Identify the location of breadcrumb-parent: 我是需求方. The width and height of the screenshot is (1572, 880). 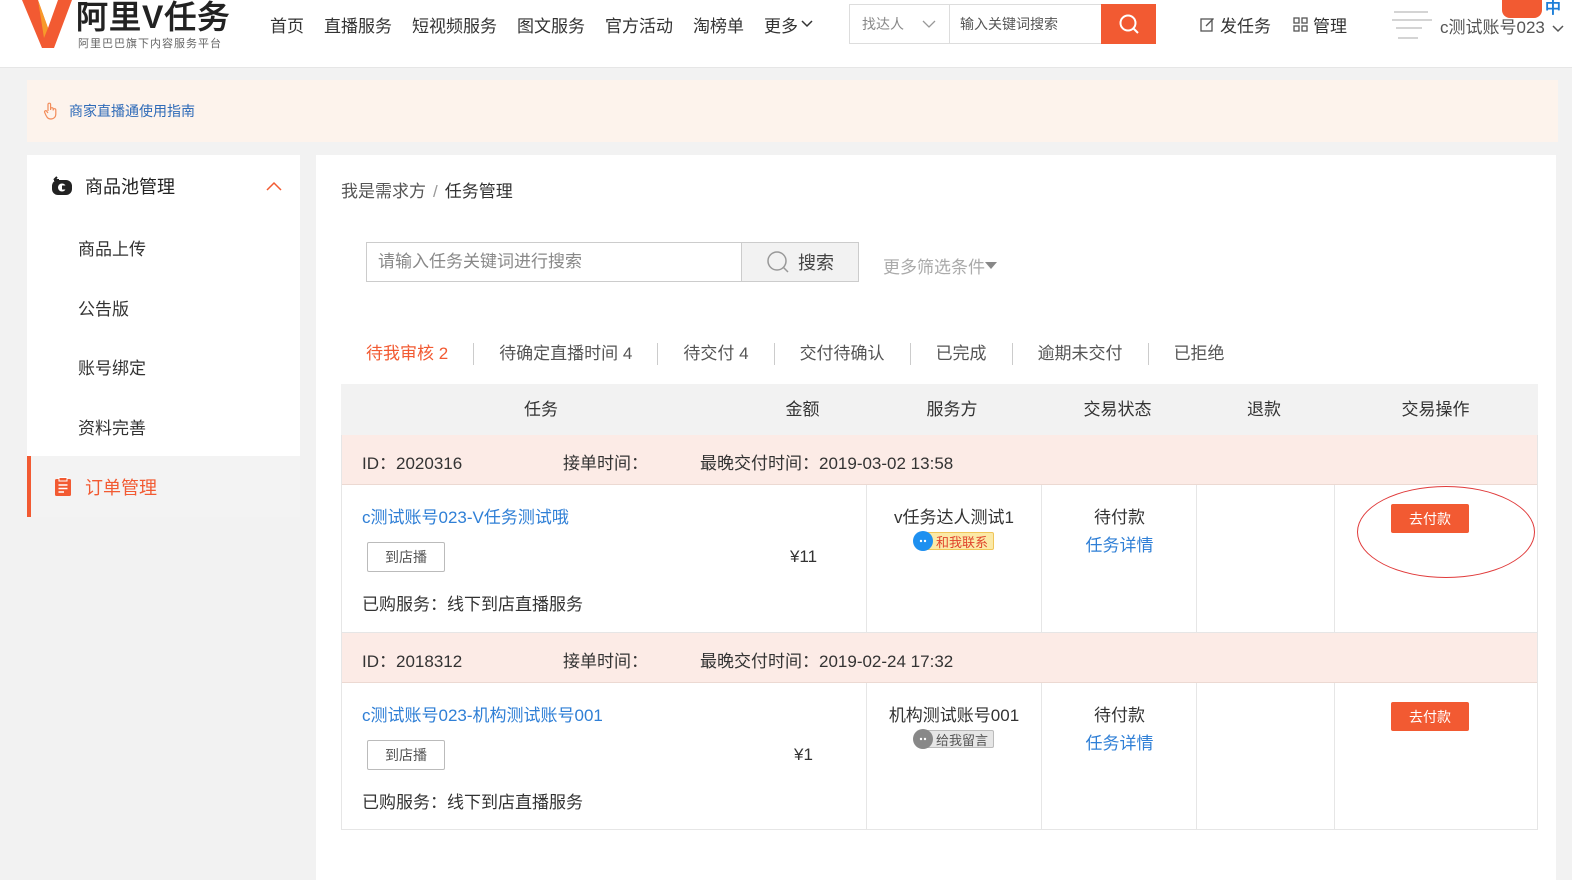
(383, 191).